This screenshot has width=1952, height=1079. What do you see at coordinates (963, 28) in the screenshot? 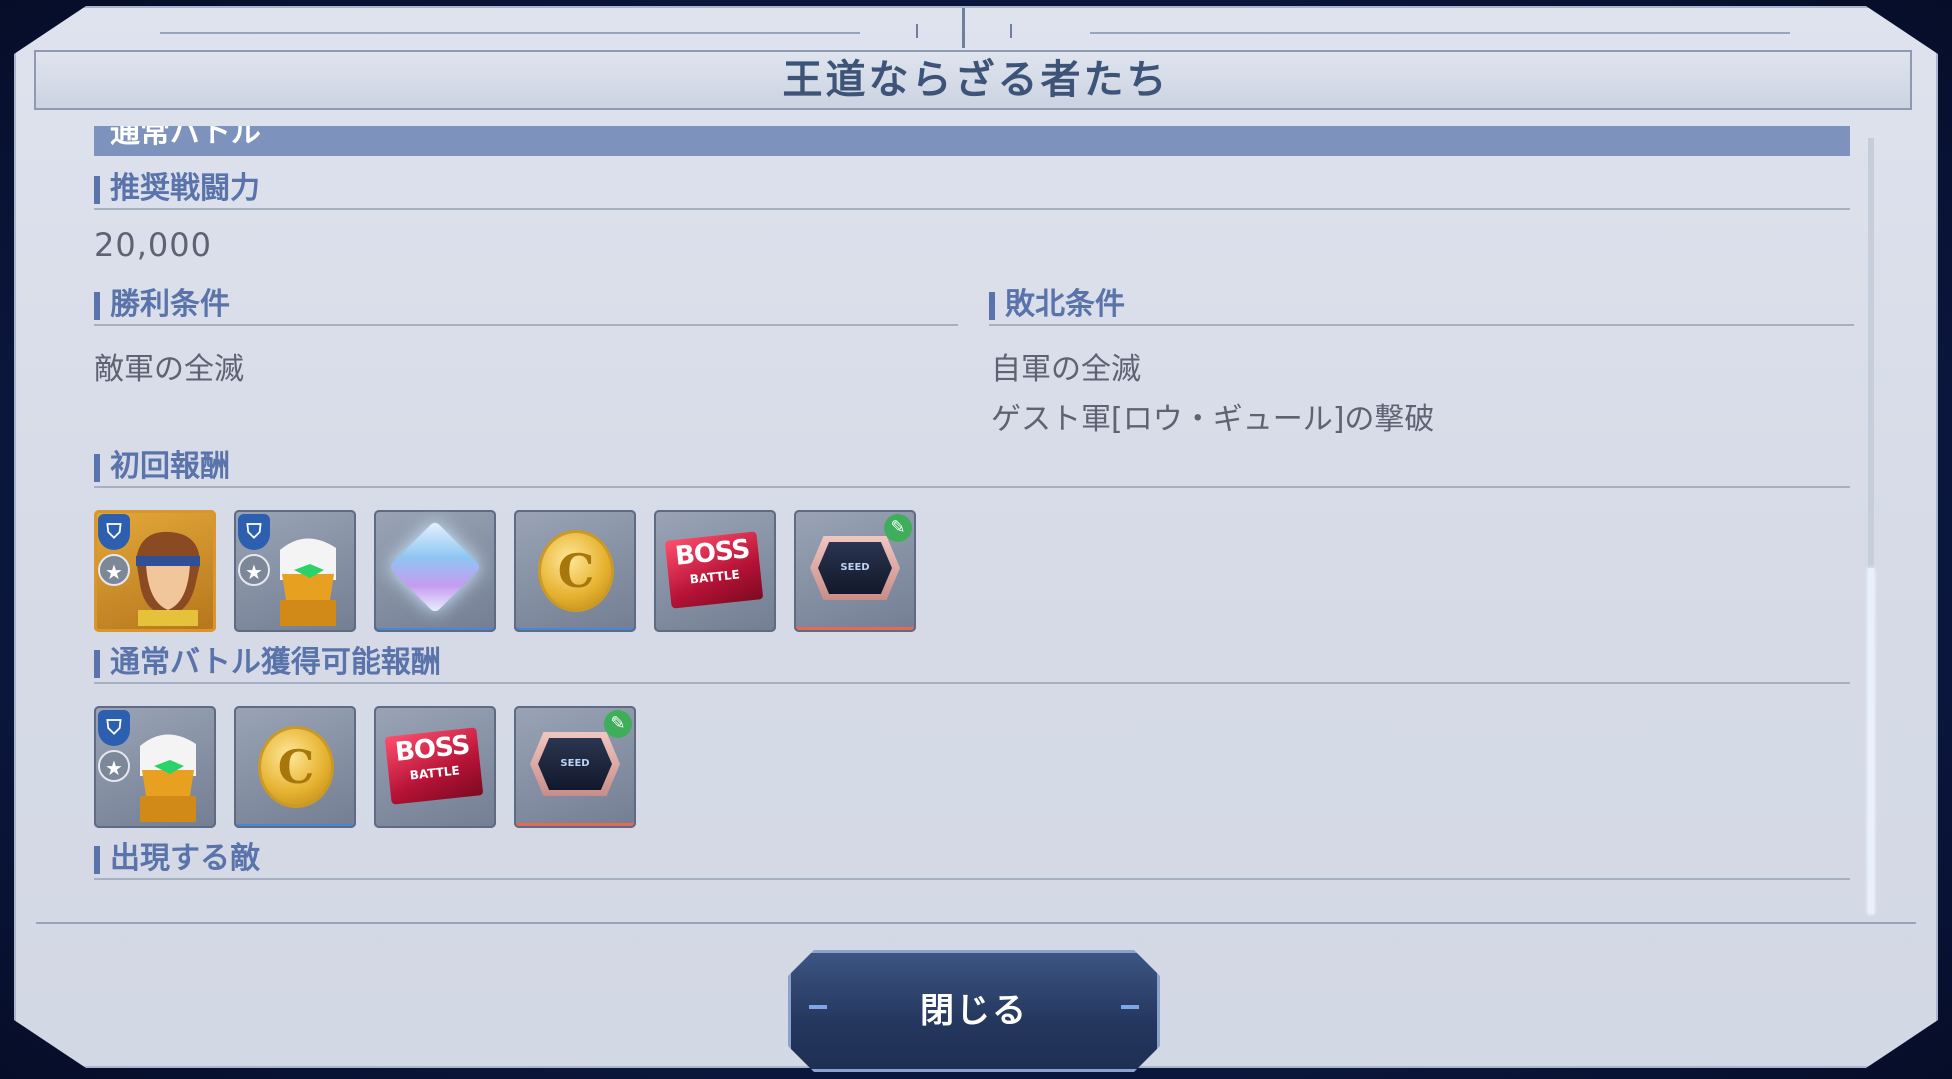
I see `frame-center-tick` at bounding box center [963, 28].